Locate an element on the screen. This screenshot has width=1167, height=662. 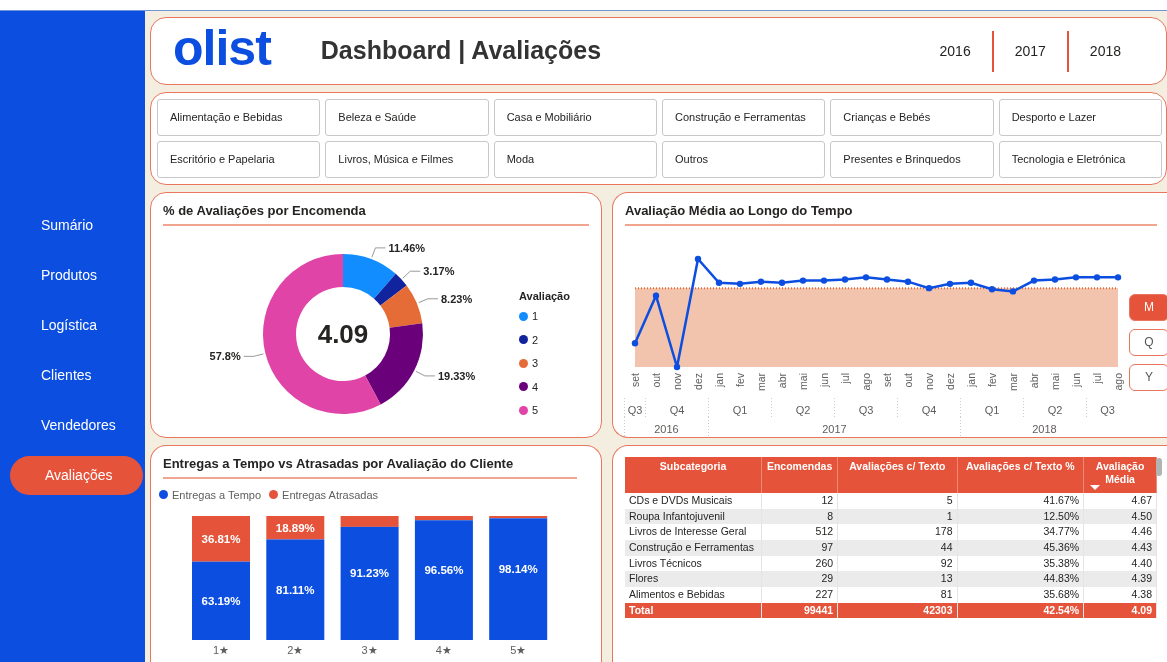
total-cell: 4.09 is located at coordinates (1120, 610).